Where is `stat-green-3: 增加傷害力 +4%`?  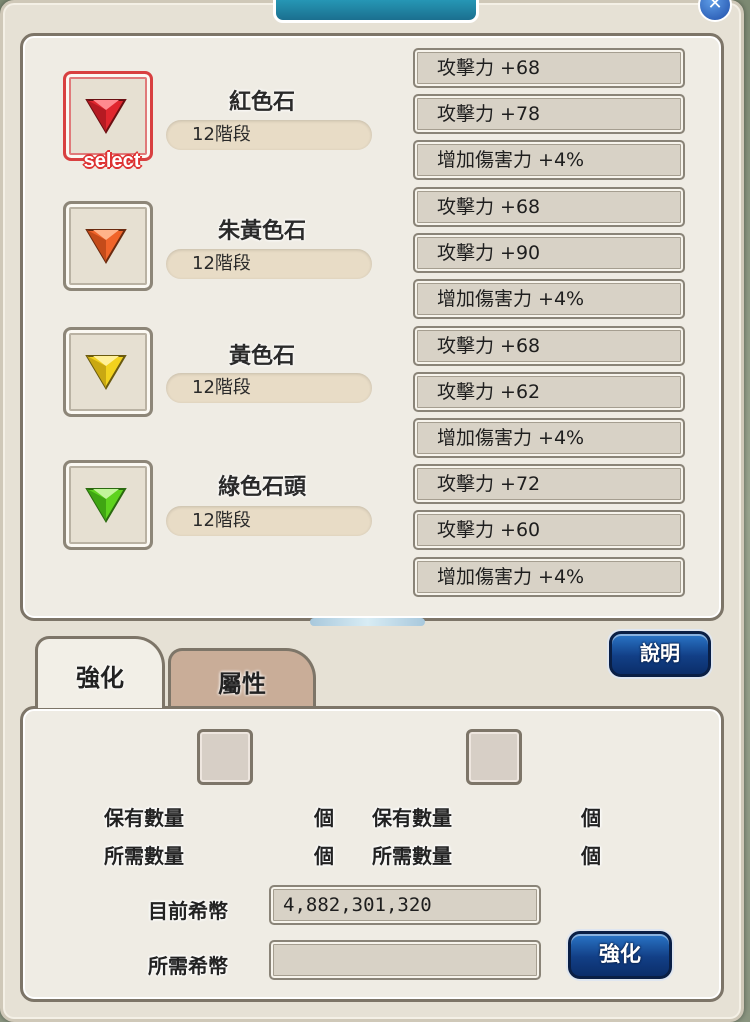 stat-green-3: 增加傷害力 +4% is located at coordinates (549, 577).